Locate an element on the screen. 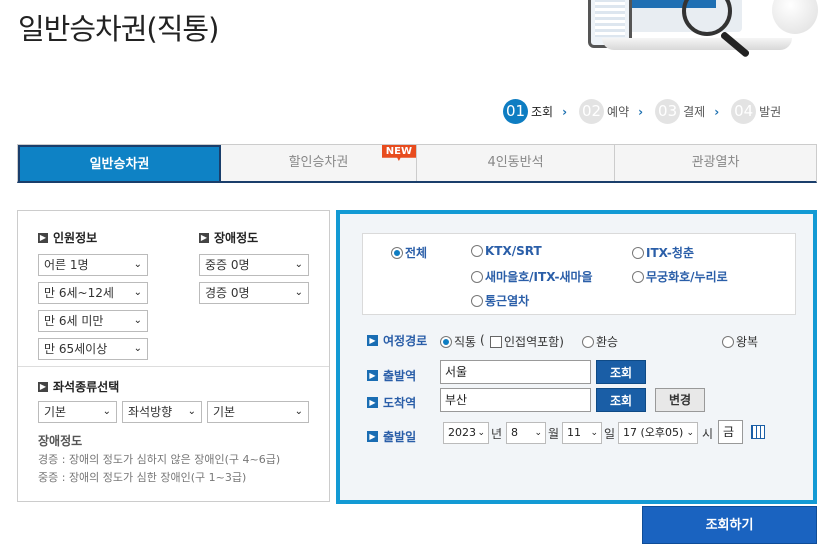  step-3: 03 결제 › is located at coordinates (687, 111).